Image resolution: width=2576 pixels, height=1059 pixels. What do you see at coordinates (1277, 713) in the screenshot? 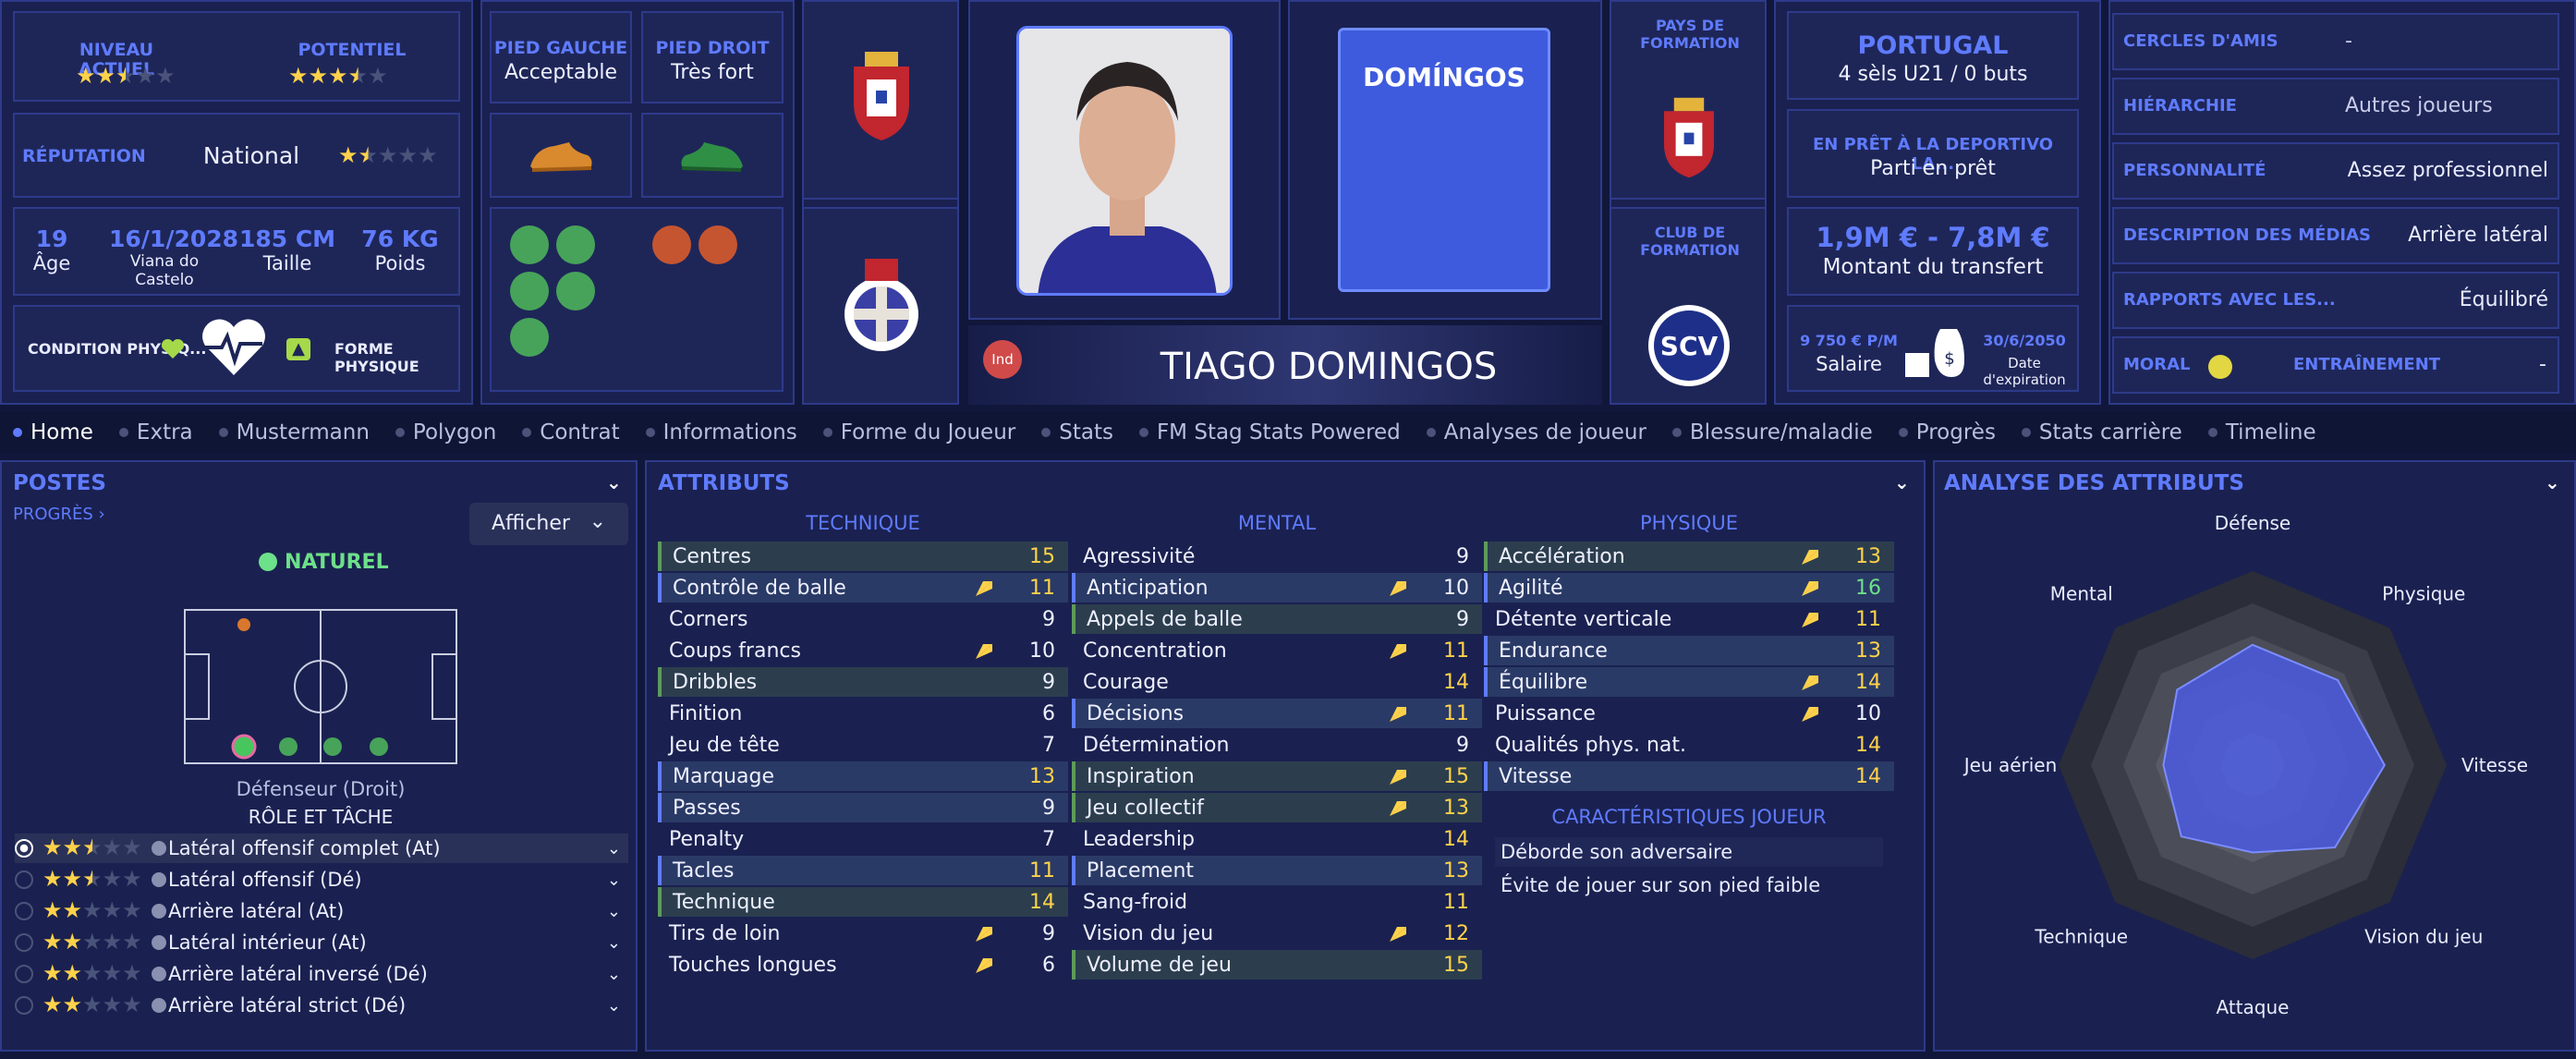
I see `mental-attribute-row: Décisions 11` at bounding box center [1277, 713].